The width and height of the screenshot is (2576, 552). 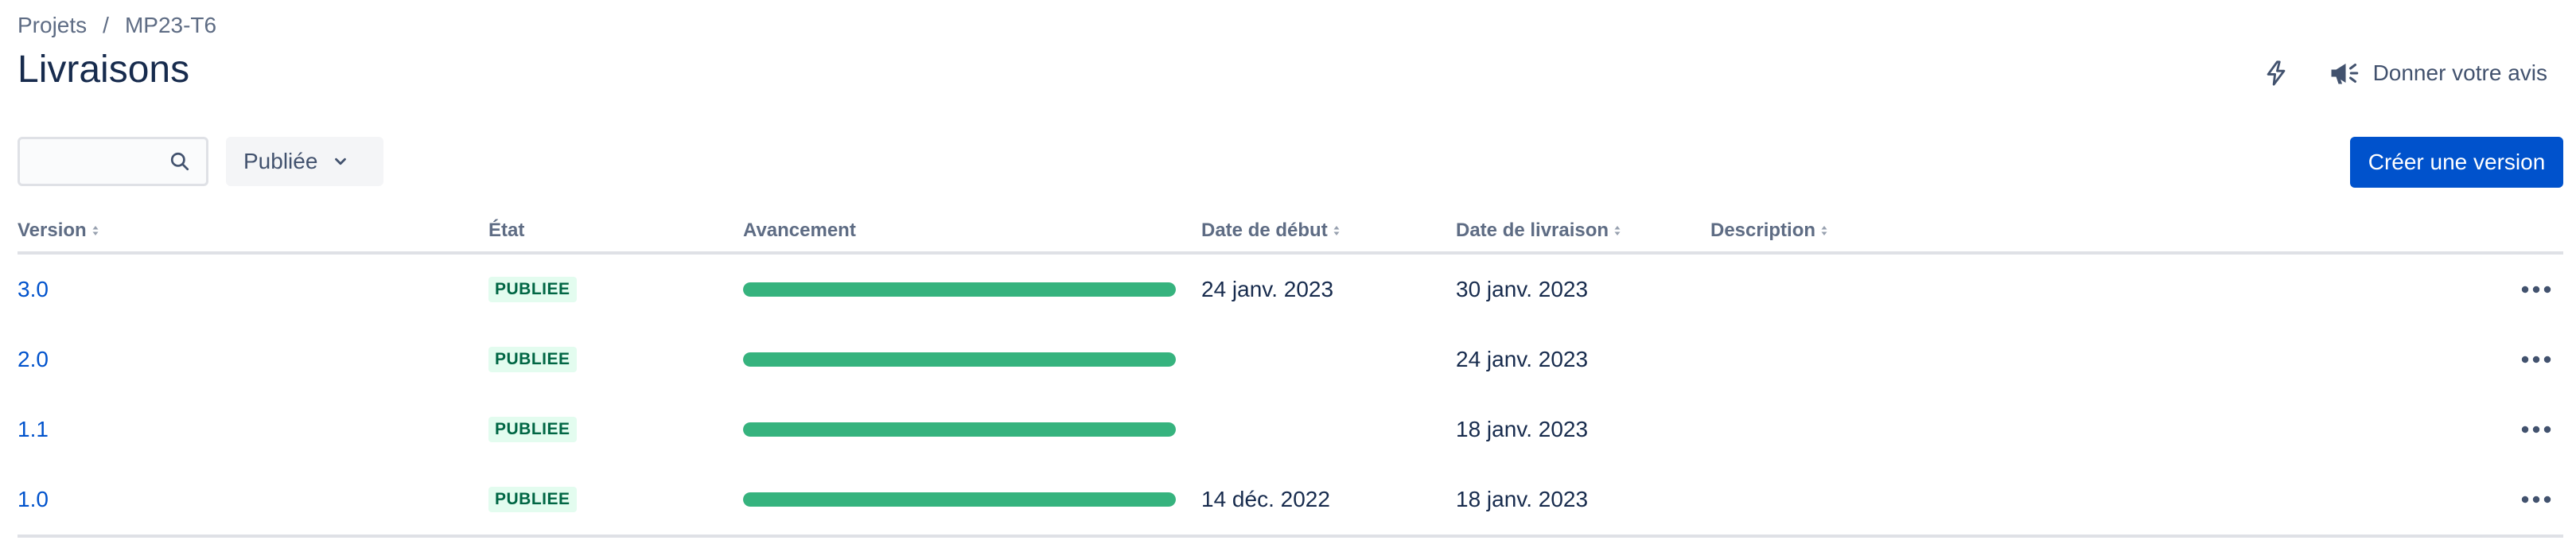 What do you see at coordinates (281, 161) in the screenshot?
I see `status-filter-value: Publiée` at bounding box center [281, 161].